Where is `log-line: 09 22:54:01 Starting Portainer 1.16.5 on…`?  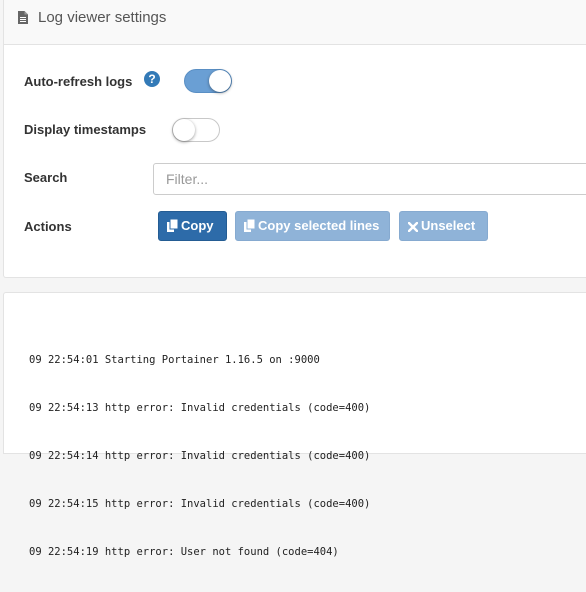 log-line: 09 22:54:01 Starting Portainer 1.16.5 on… is located at coordinates (199, 360).